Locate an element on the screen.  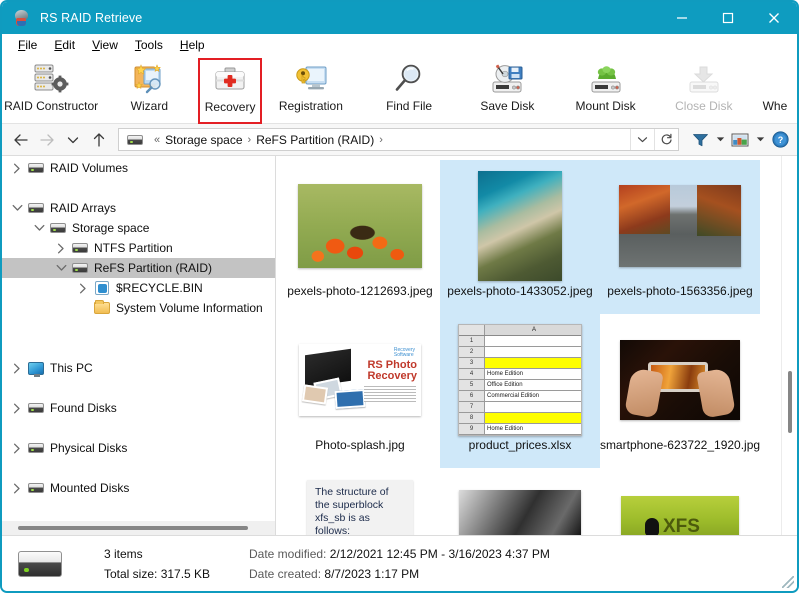
tree-item-this-pc: This PC is located at coordinates (138, 368).